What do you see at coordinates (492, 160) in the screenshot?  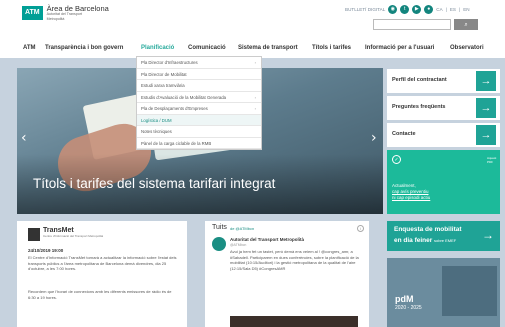 I see `air-quality-note: Aquest PDF` at bounding box center [492, 160].